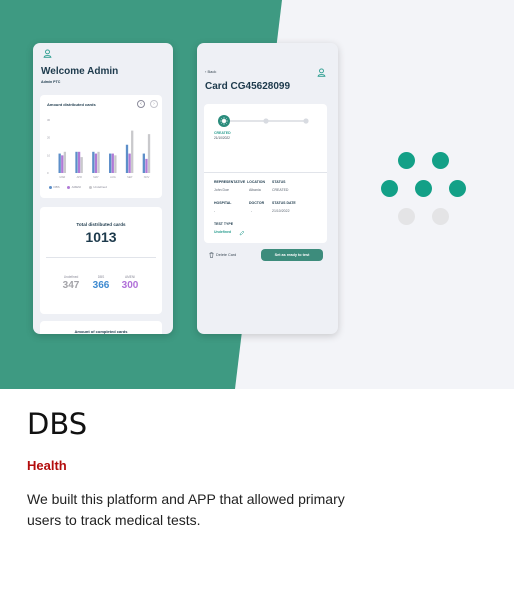  Describe the element at coordinates (101, 277) in the screenshot. I see `stat-label: DBS` at that location.